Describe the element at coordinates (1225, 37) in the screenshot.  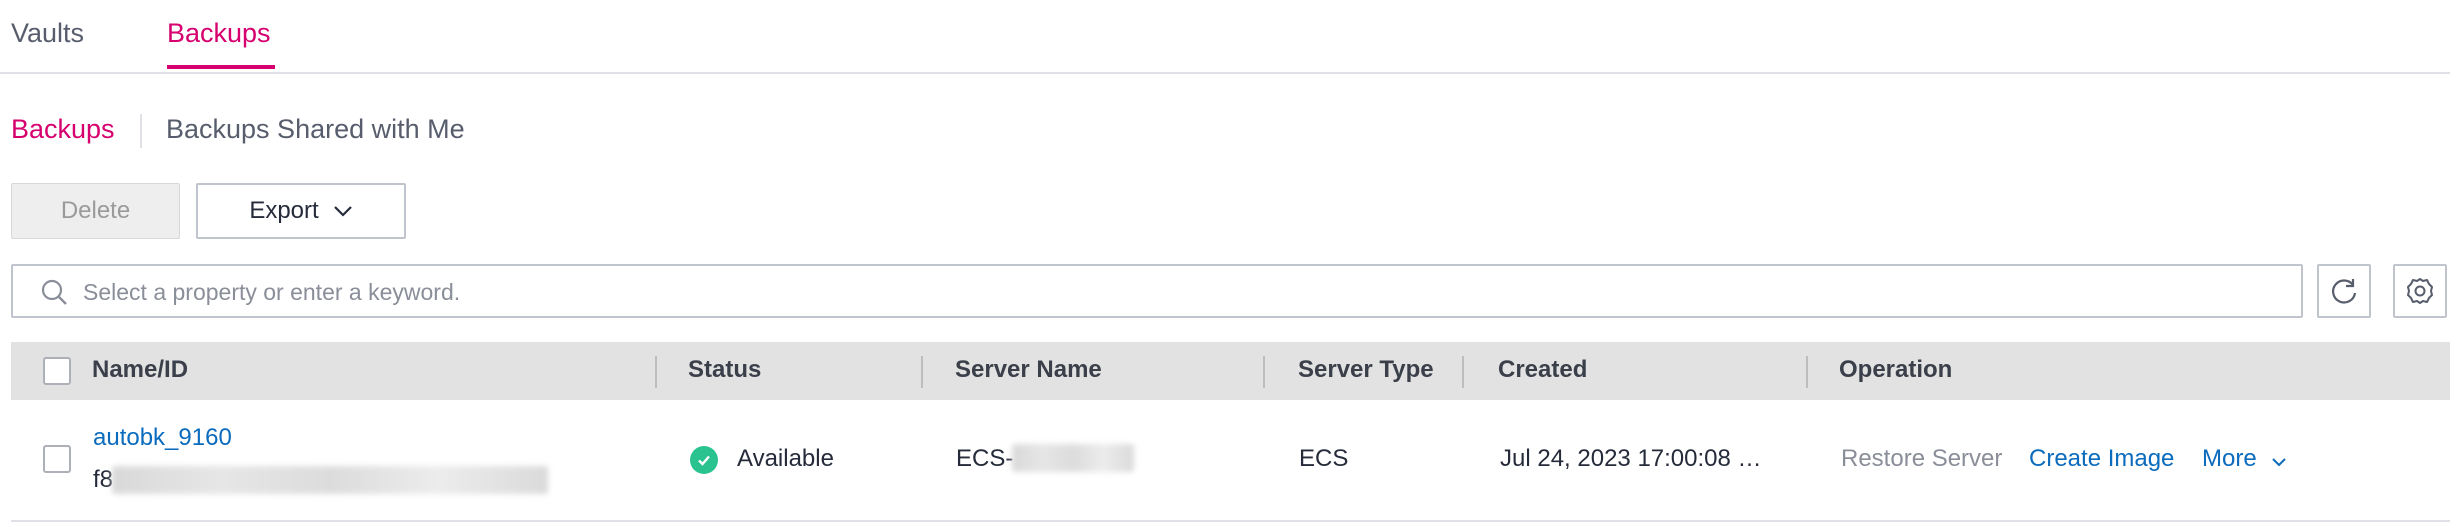
I see `top-tab-bar: Vaults Backups` at that location.